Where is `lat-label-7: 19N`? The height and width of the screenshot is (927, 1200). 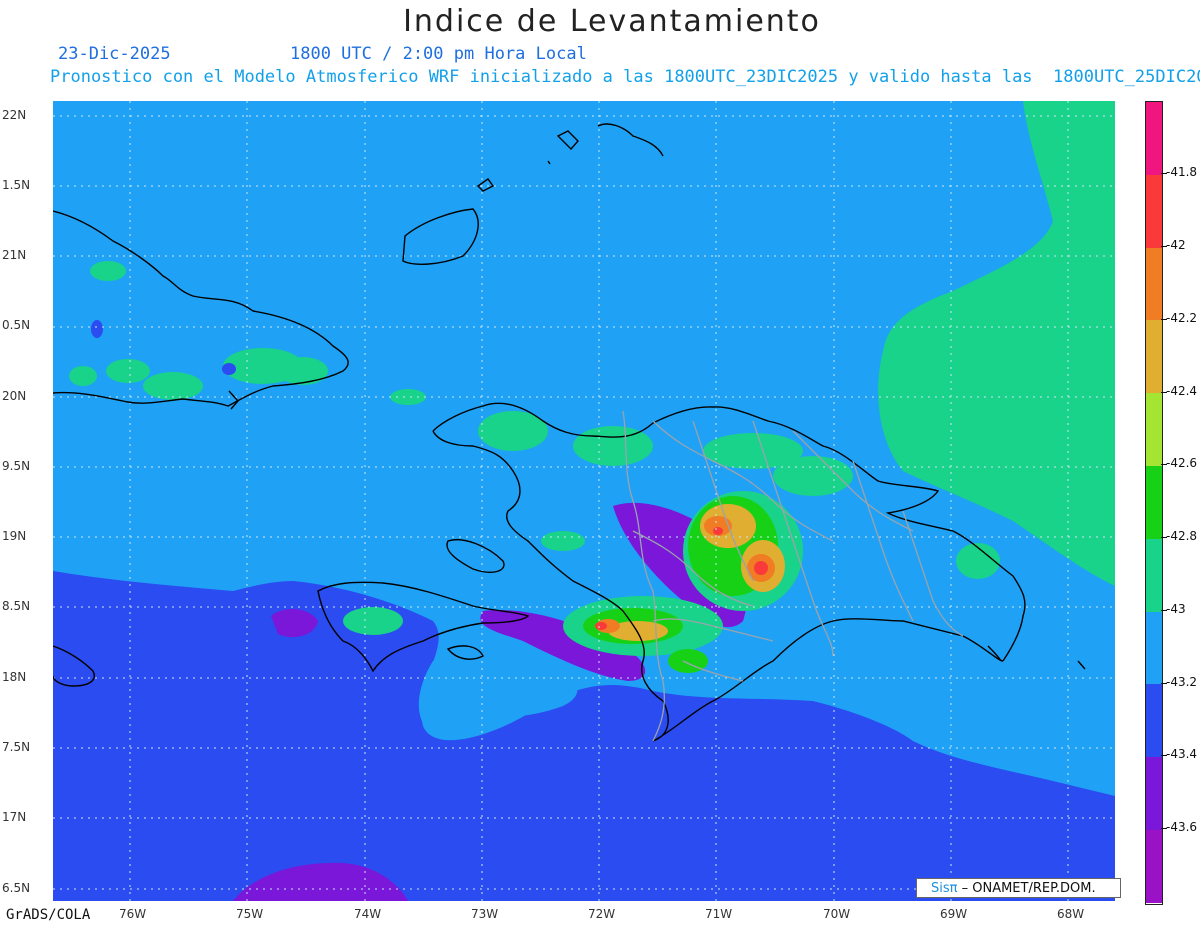
lat-label-7: 19N is located at coordinates (14, 536).